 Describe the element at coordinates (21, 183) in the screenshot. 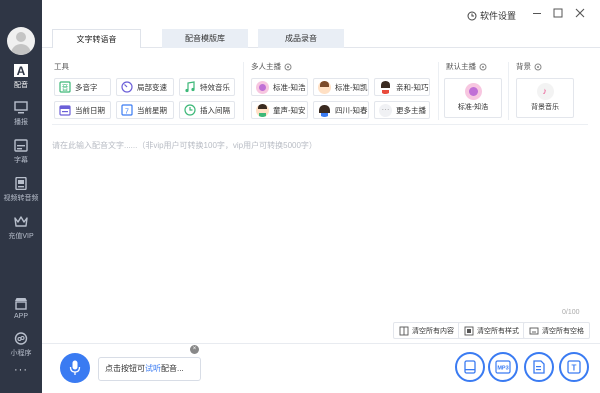

I see `video-icon` at that location.